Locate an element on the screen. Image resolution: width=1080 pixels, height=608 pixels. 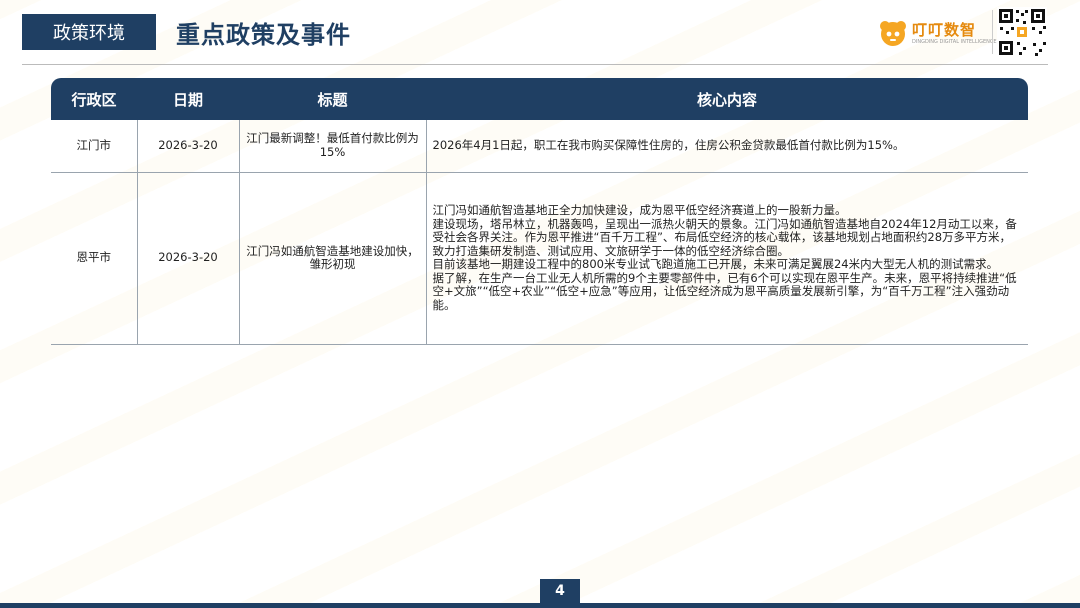
logo-icon is located at coordinates (893, 33).